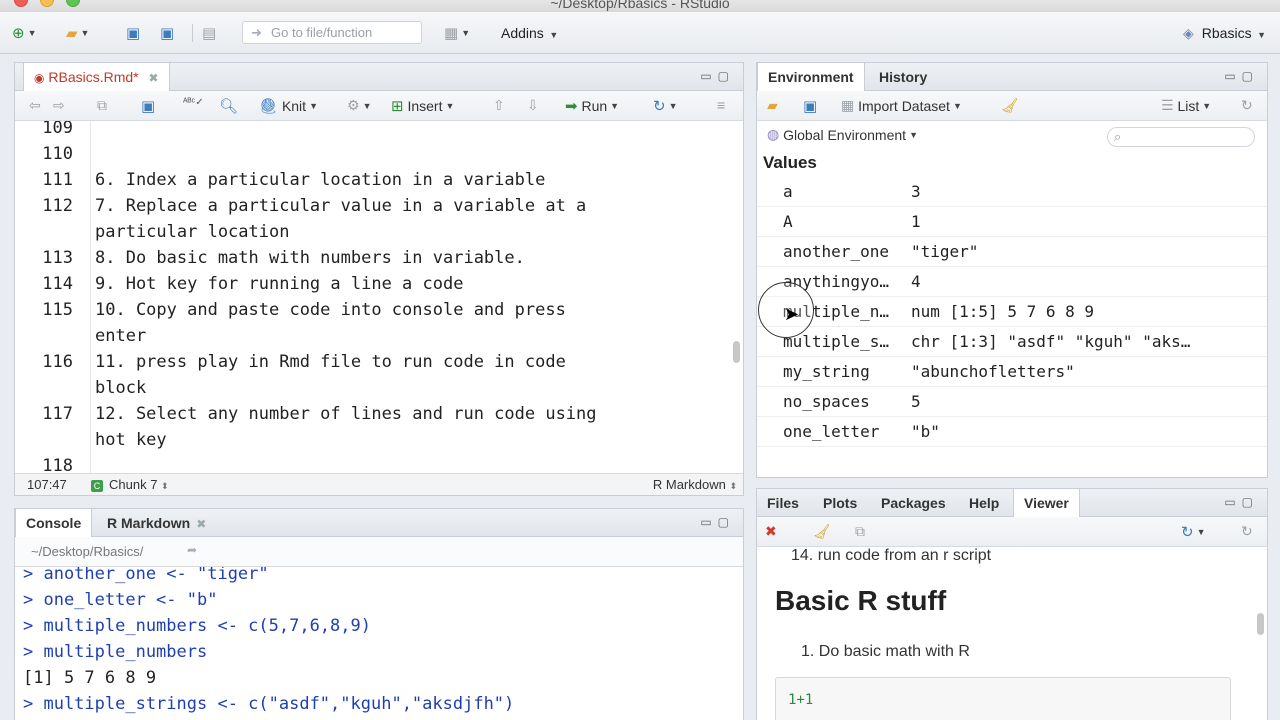 This screenshot has height=720, width=1280. I want to click on open-project-button: ▰ ▼, so click(77, 33).